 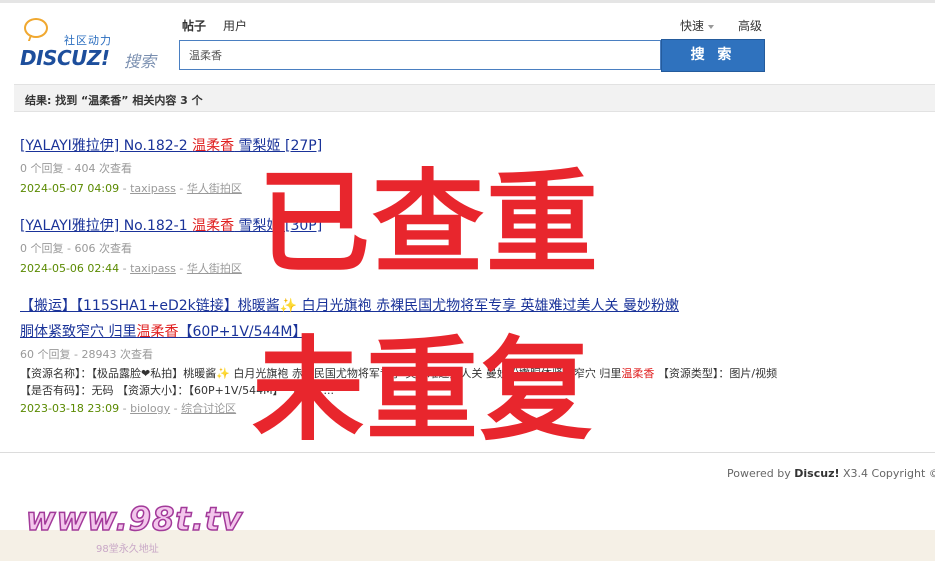 I want to click on result-title-text: 胴体紧致窄穴 归里, so click(x=78, y=332).